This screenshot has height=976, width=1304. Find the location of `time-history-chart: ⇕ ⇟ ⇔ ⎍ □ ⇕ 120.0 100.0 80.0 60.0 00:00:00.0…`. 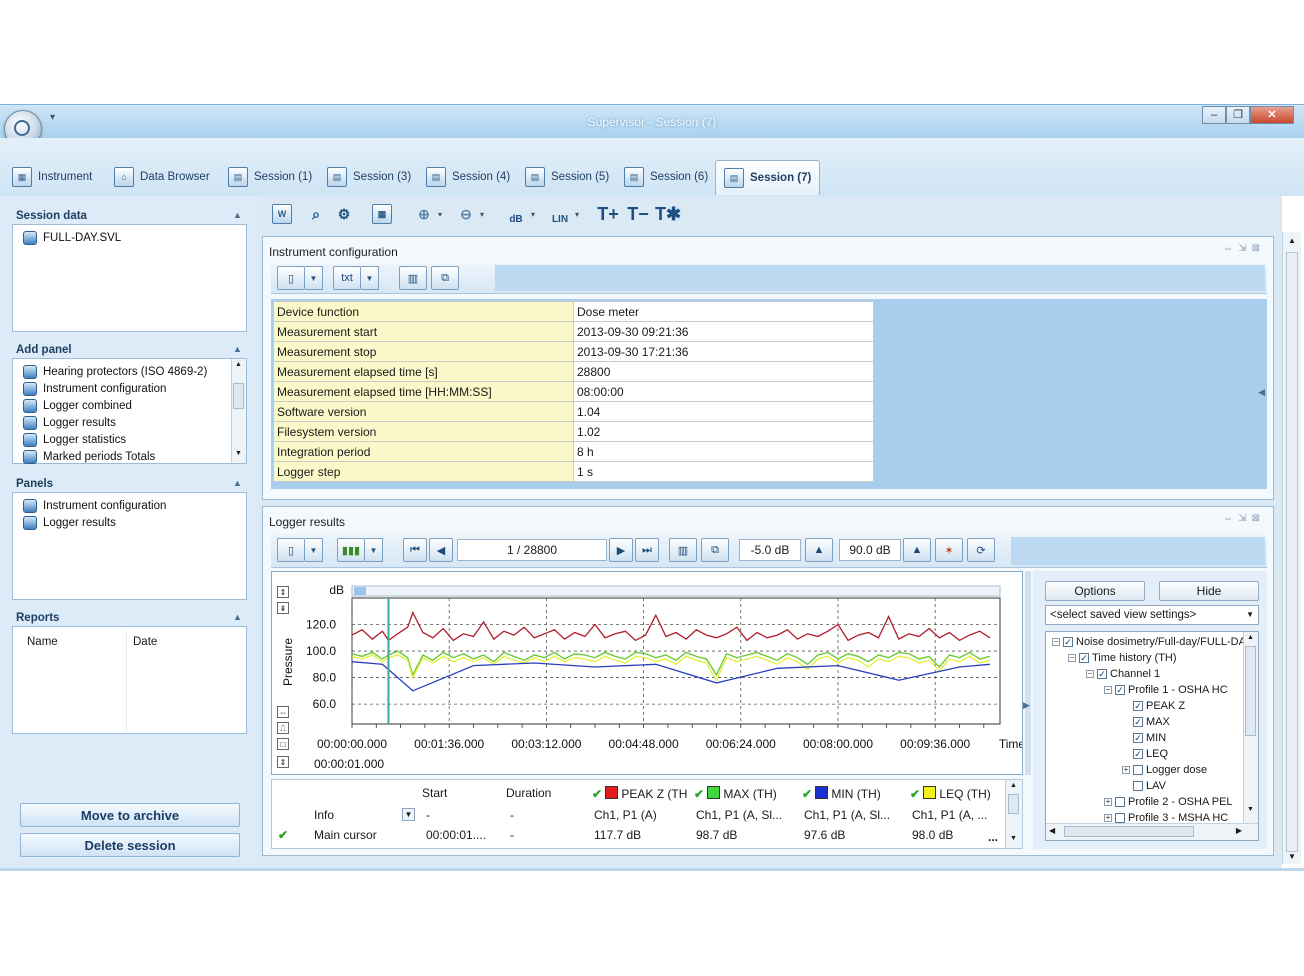

time-history-chart: ⇕ ⇟ ⇔ ⎍ □ ⇕ 120.0 100.0 80.0 60.0 00:00:00.0… is located at coordinates (647, 673).